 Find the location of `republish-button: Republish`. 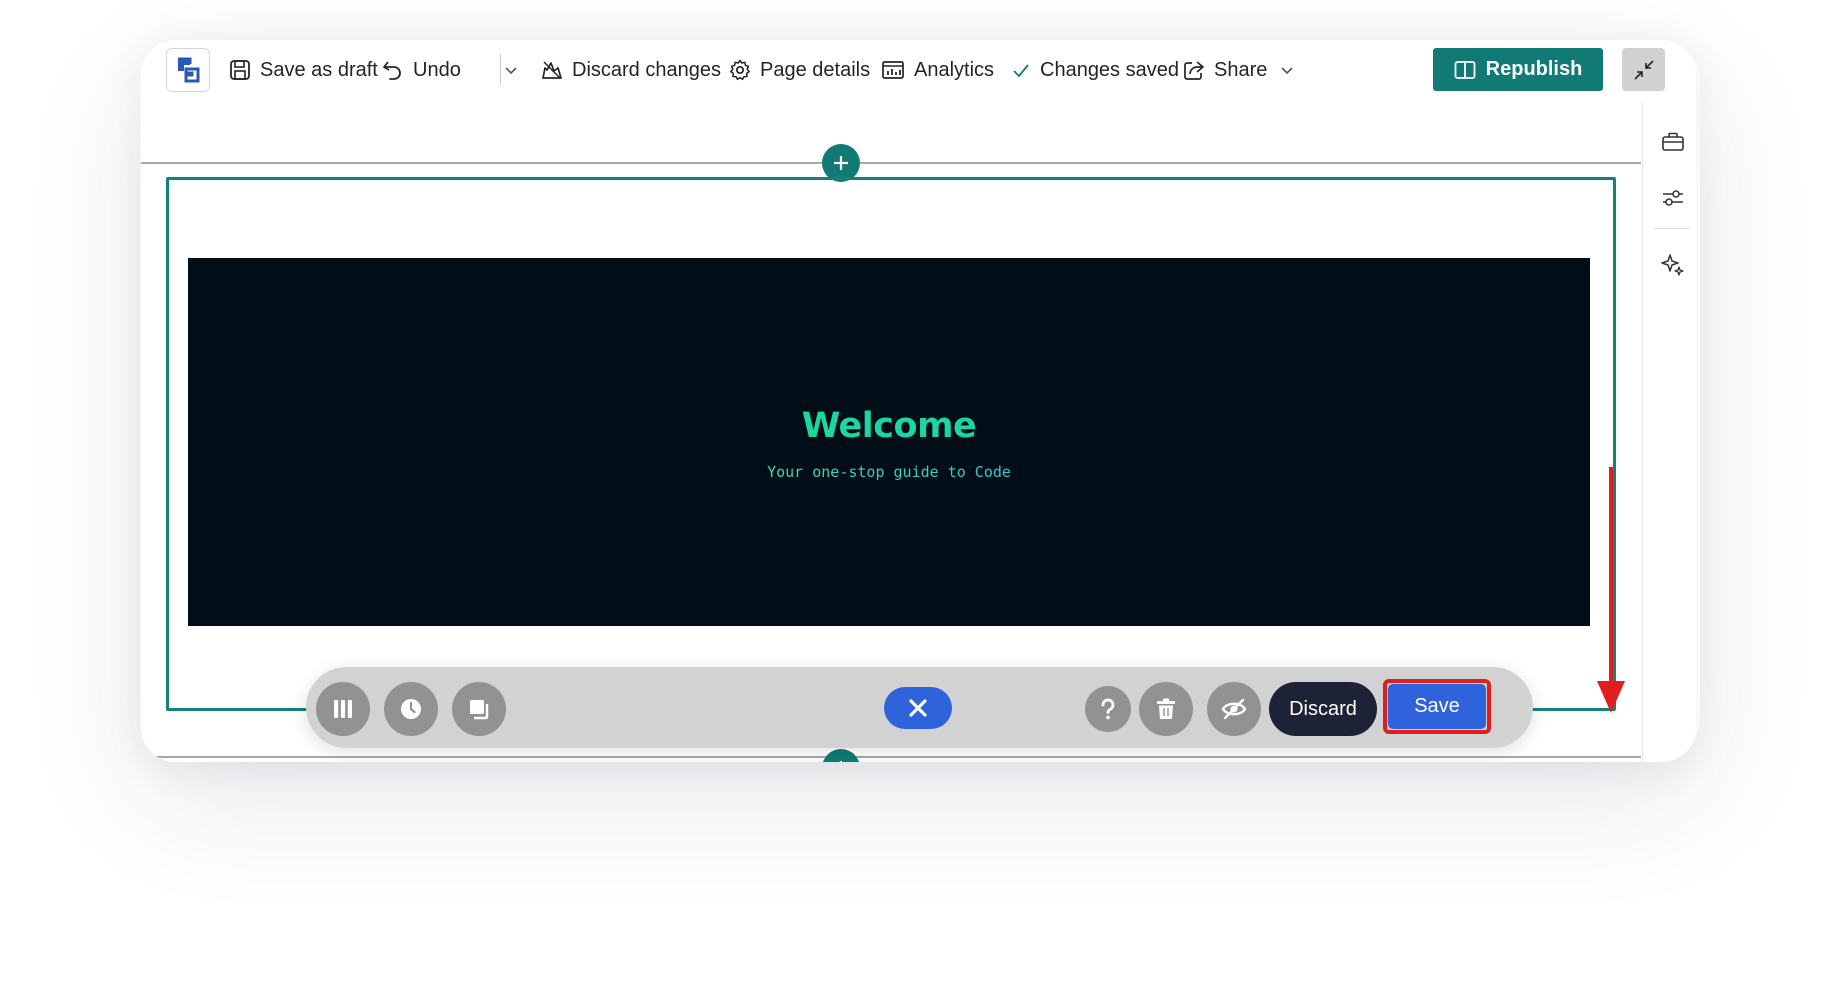

republish-button: Republish is located at coordinates (1518, 69).